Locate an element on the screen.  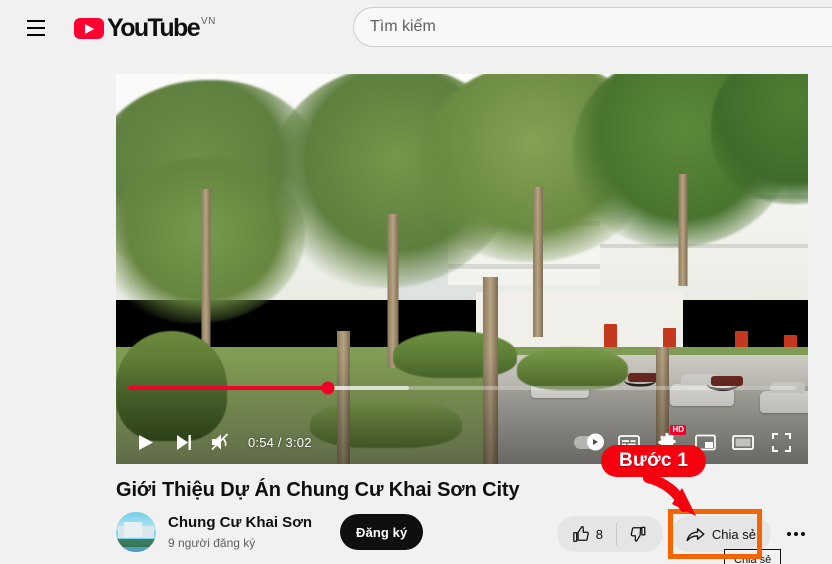
channel-name: Chung Cư Khai Sơn is located at coordinates (240, 523).